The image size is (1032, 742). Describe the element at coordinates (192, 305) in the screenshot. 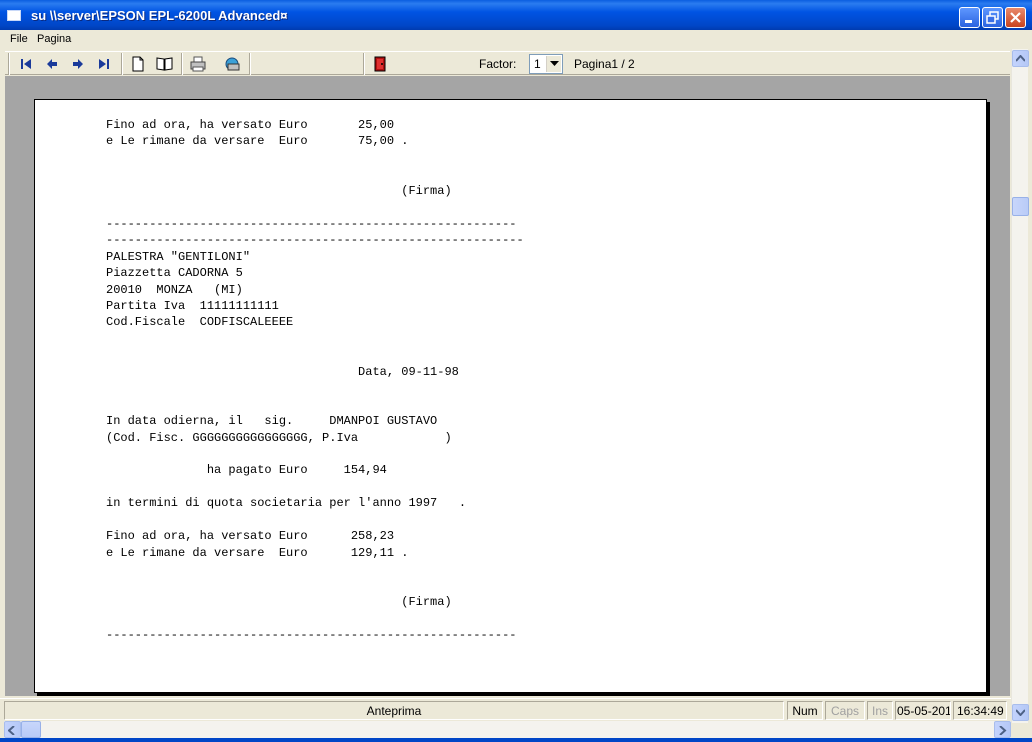

I see `document-line: Partita Iva 11111111111` at that location.